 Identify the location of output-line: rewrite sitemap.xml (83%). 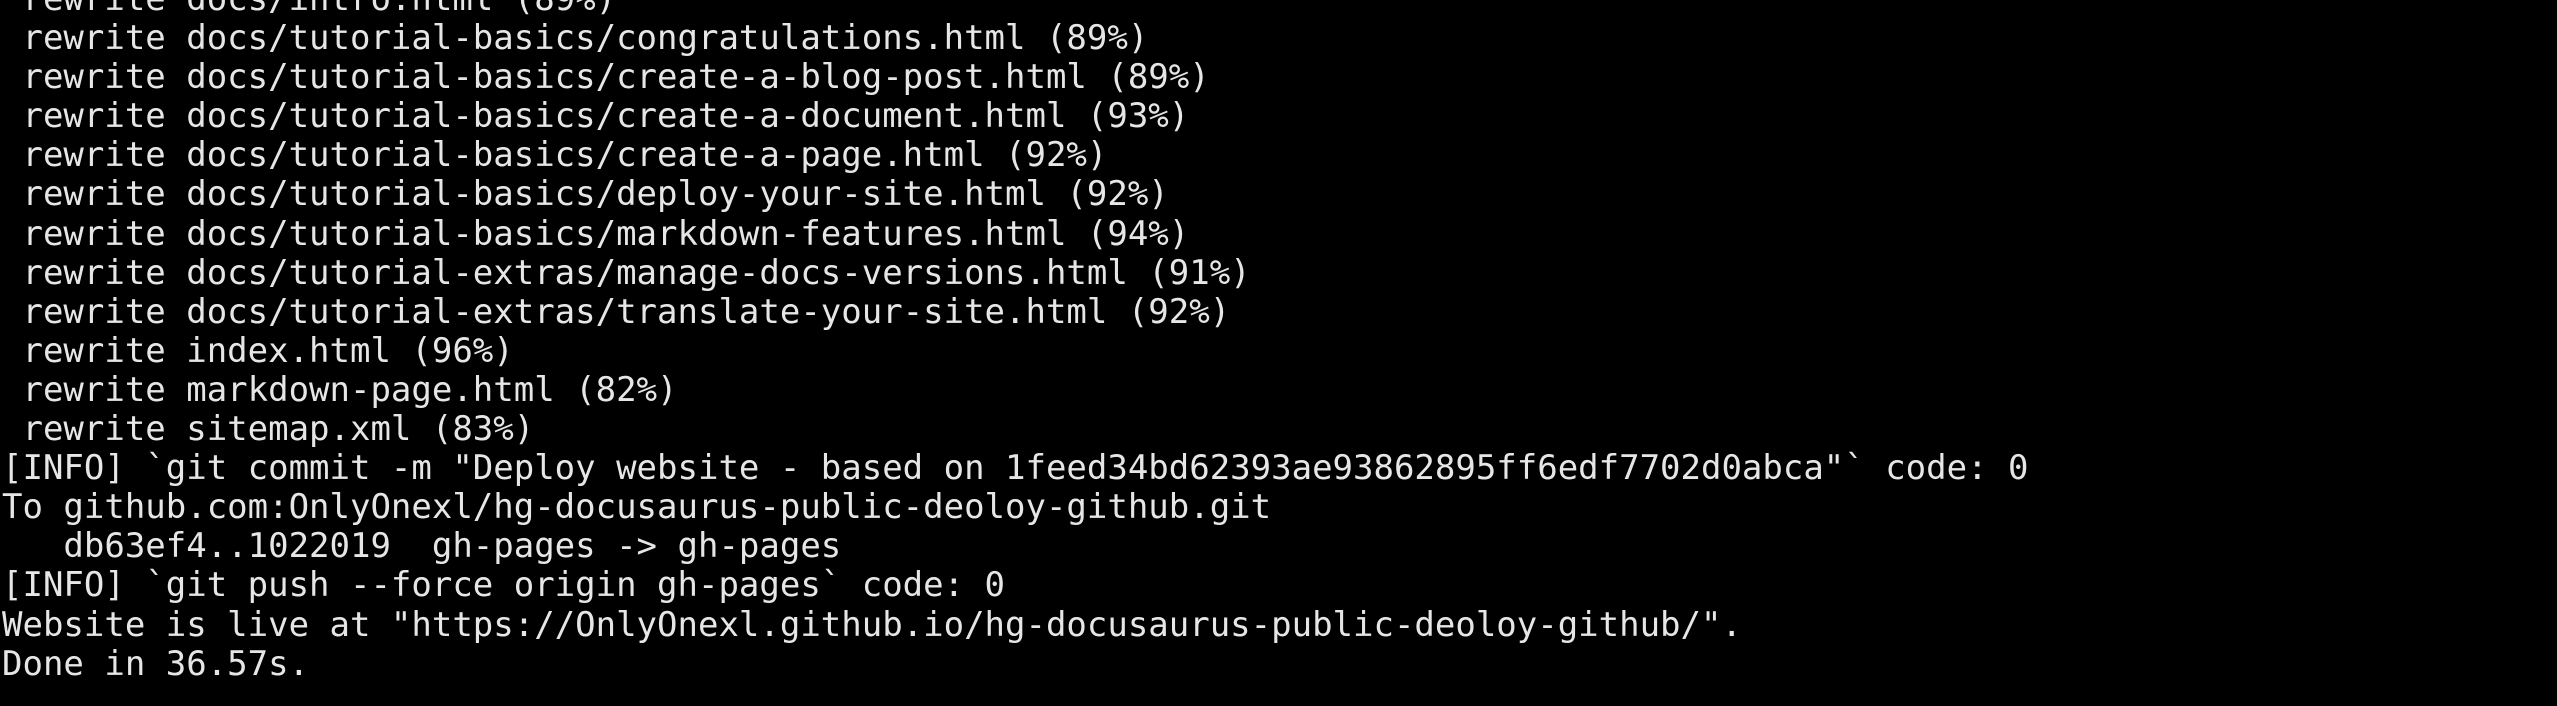
(268, 429).